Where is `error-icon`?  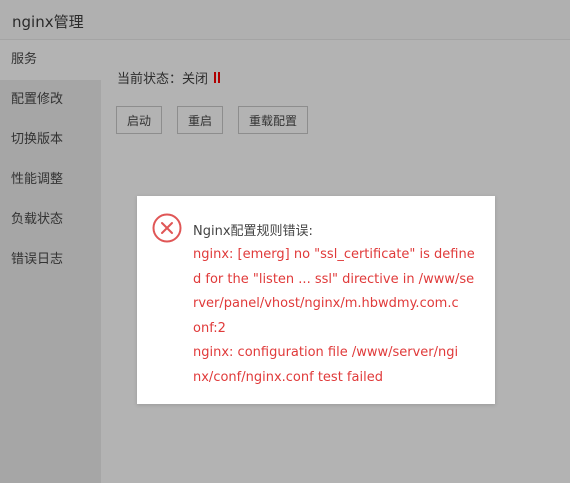
error-icon is located at coordinates (167, 228).